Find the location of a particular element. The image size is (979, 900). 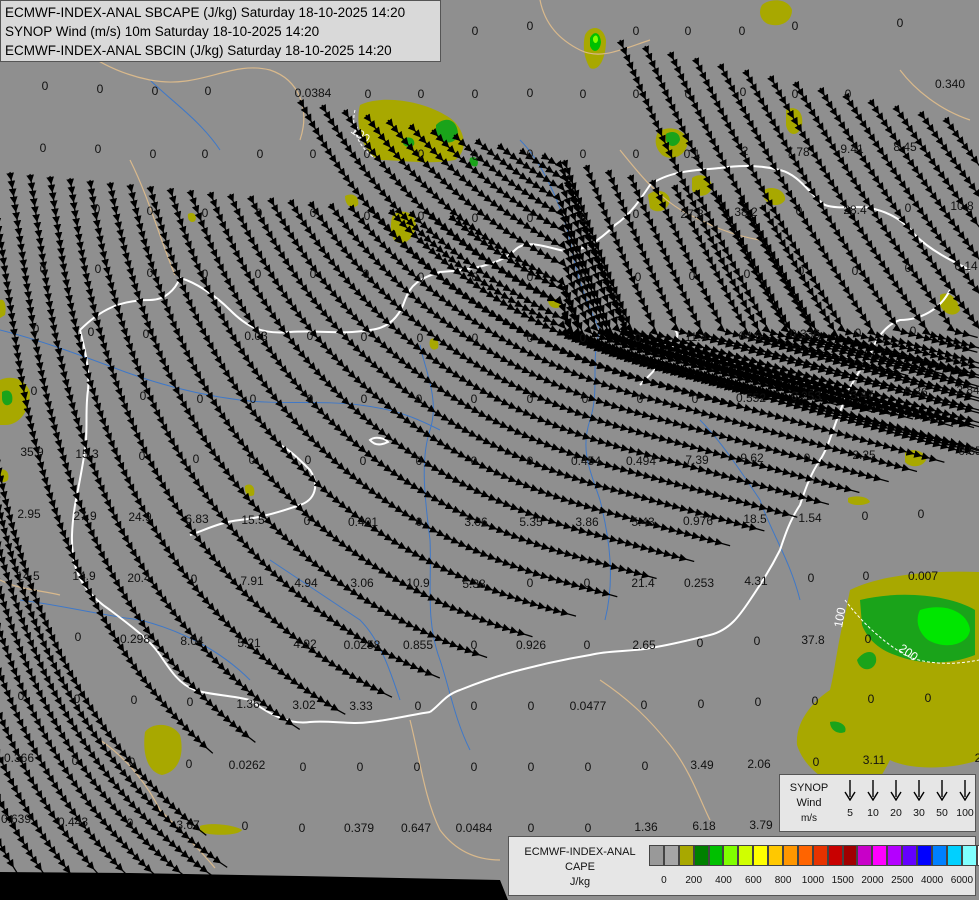

cape-area-sw2 is located at coordinates (221, 829).